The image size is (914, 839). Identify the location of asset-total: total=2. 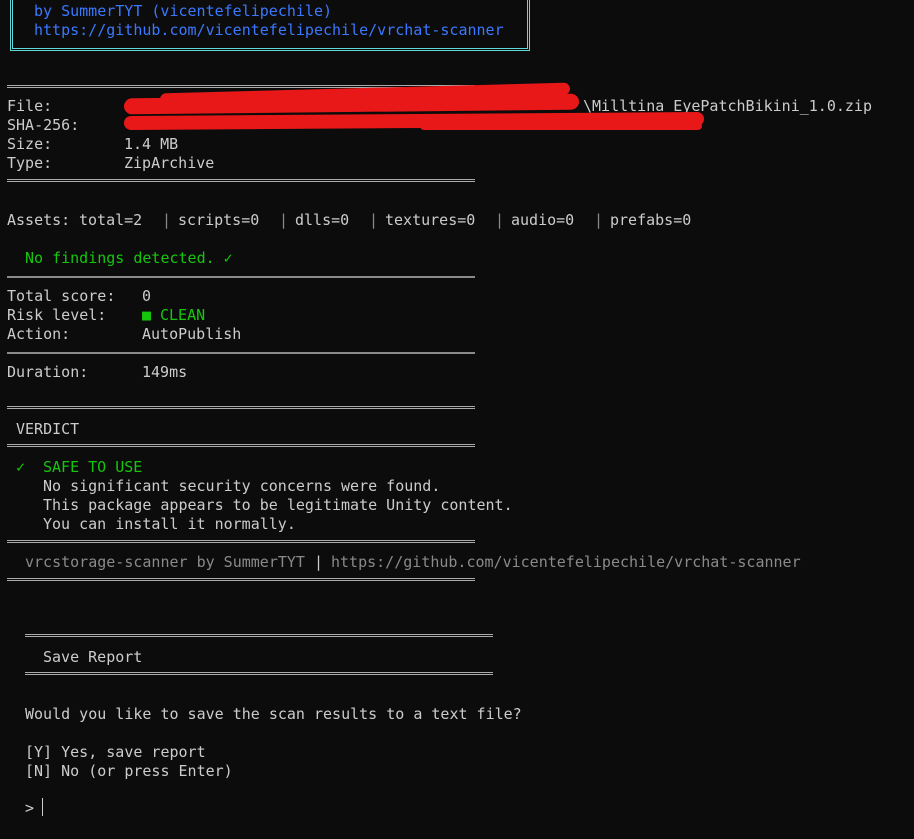
(111, 220).